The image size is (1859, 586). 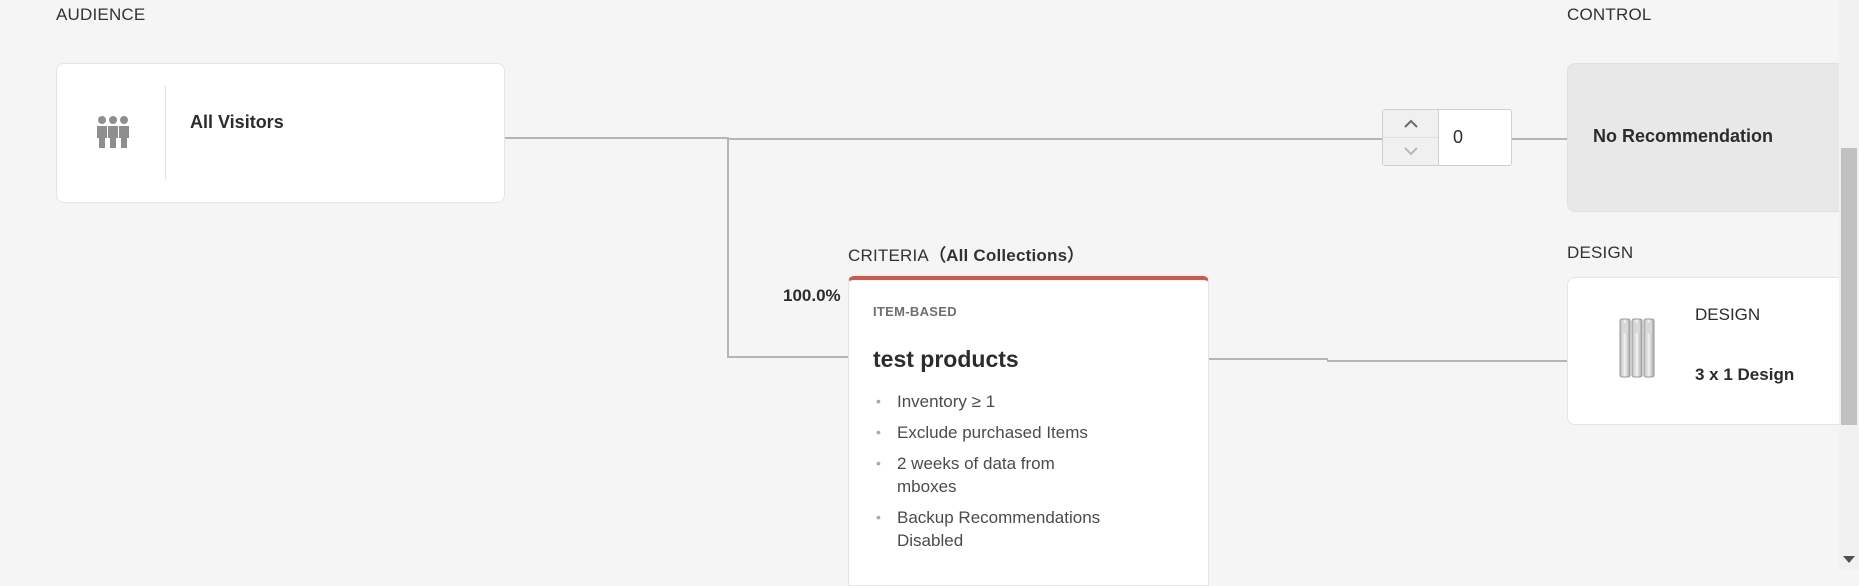 What do you see at coordinates (1447, 137) in the screenshot?
I see `control-allocation-stepper: 0` at bounding box center [1447, 137].